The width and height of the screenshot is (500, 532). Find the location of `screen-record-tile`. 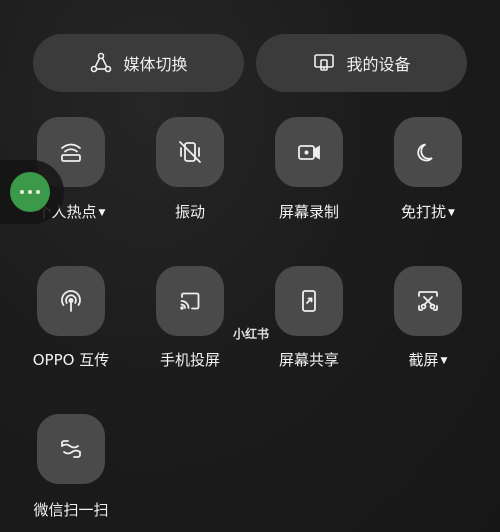

screen-record-tile is located at coordinates (309, 152).